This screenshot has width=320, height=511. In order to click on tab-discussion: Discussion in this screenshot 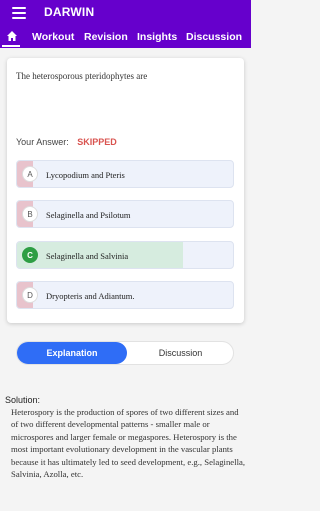, I will do `click(214, 37)`.